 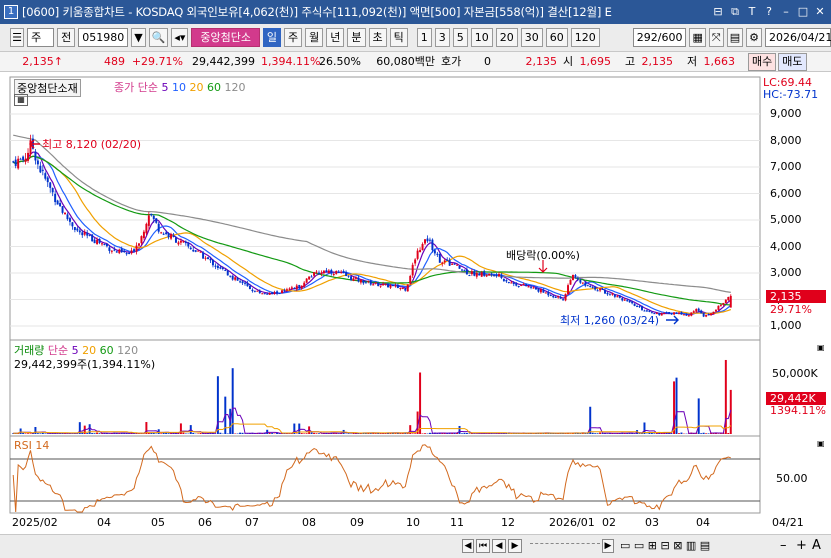 What do you see at coordinates (41, 37) in the screenshot?
I see `type-select: 주` at bounding box center [41, 37].